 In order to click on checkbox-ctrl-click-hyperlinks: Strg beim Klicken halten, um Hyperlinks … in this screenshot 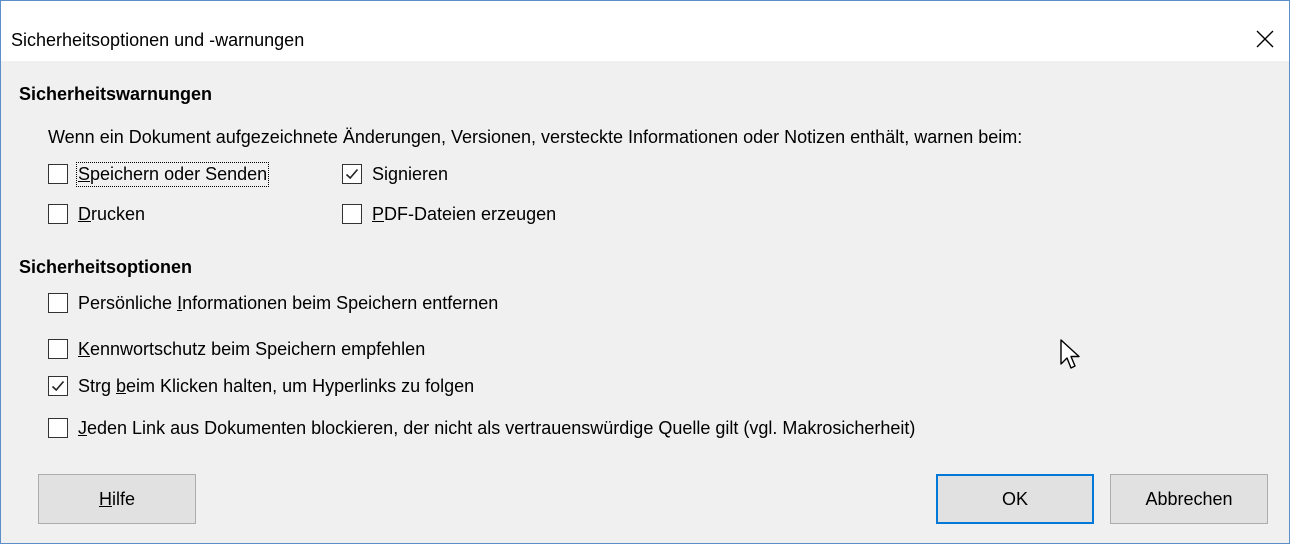, I will do `click(261, 386)`.